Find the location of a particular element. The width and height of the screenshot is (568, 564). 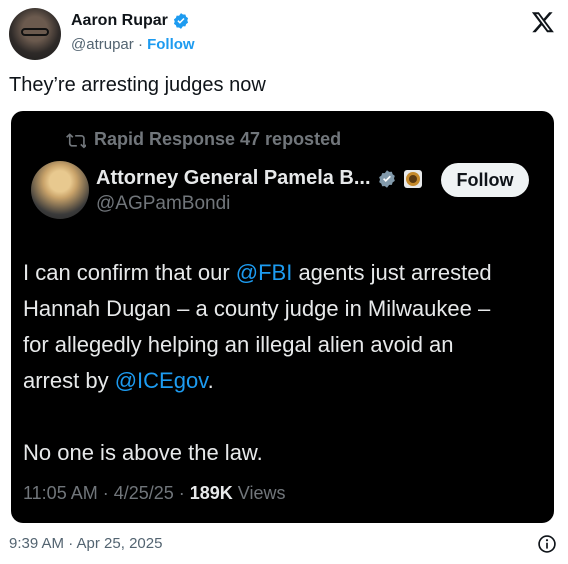

author-avatar is located at coordinates (35, 34).